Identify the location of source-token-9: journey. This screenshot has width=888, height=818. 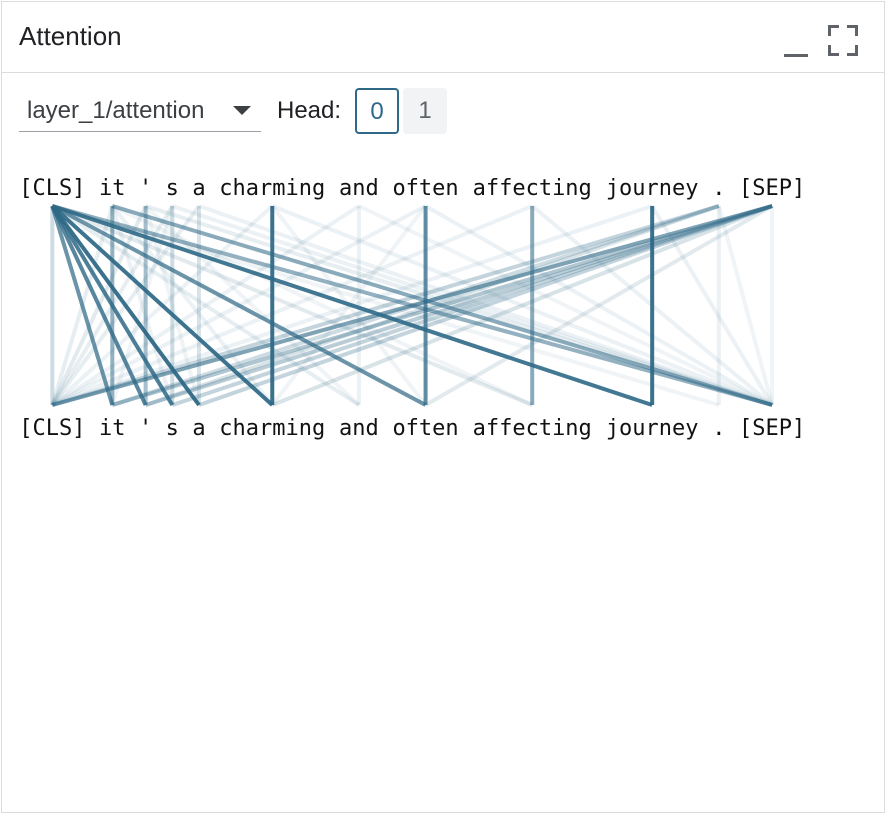
(652, 188).